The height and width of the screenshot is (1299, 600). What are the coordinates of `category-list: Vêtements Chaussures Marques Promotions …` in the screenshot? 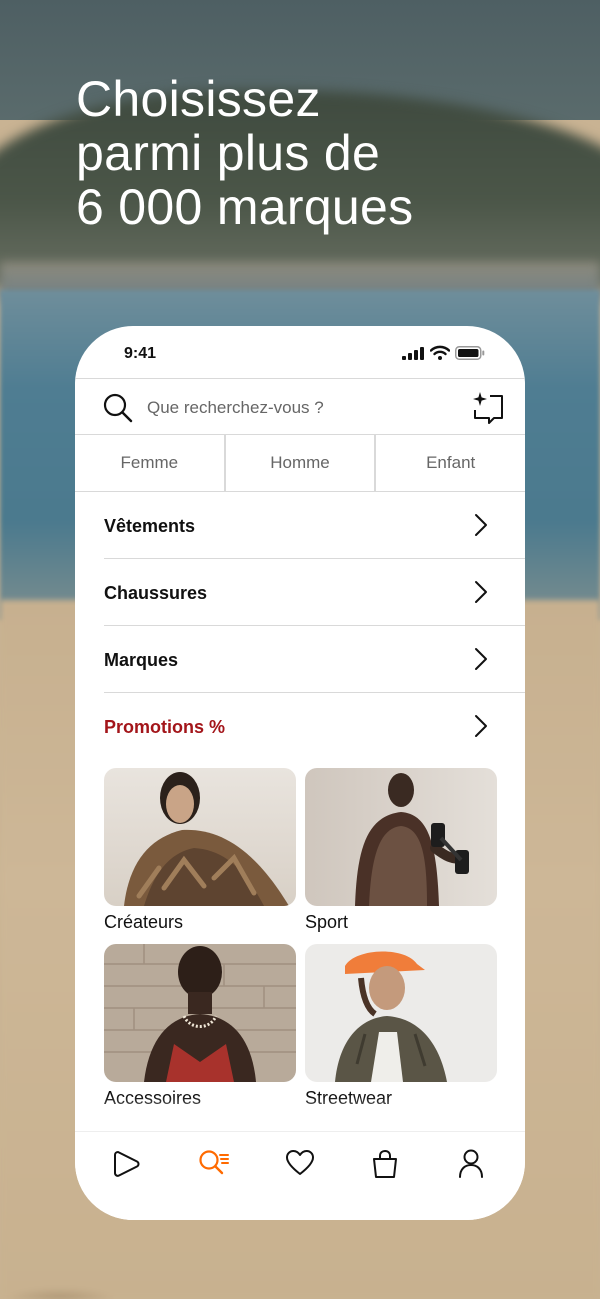 It's located at (314, 625).